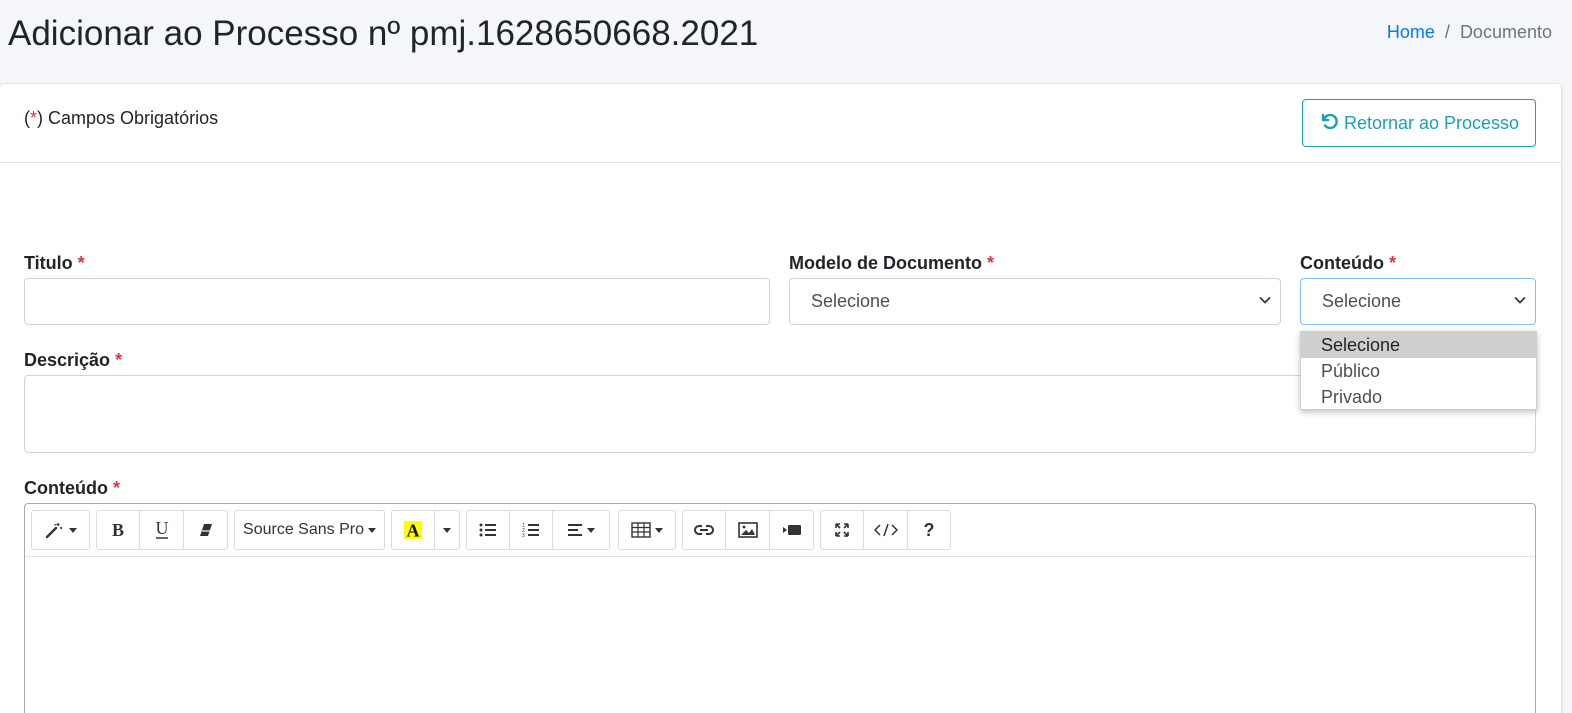  I want to click on text-color-icon: A, so click(413, 531).